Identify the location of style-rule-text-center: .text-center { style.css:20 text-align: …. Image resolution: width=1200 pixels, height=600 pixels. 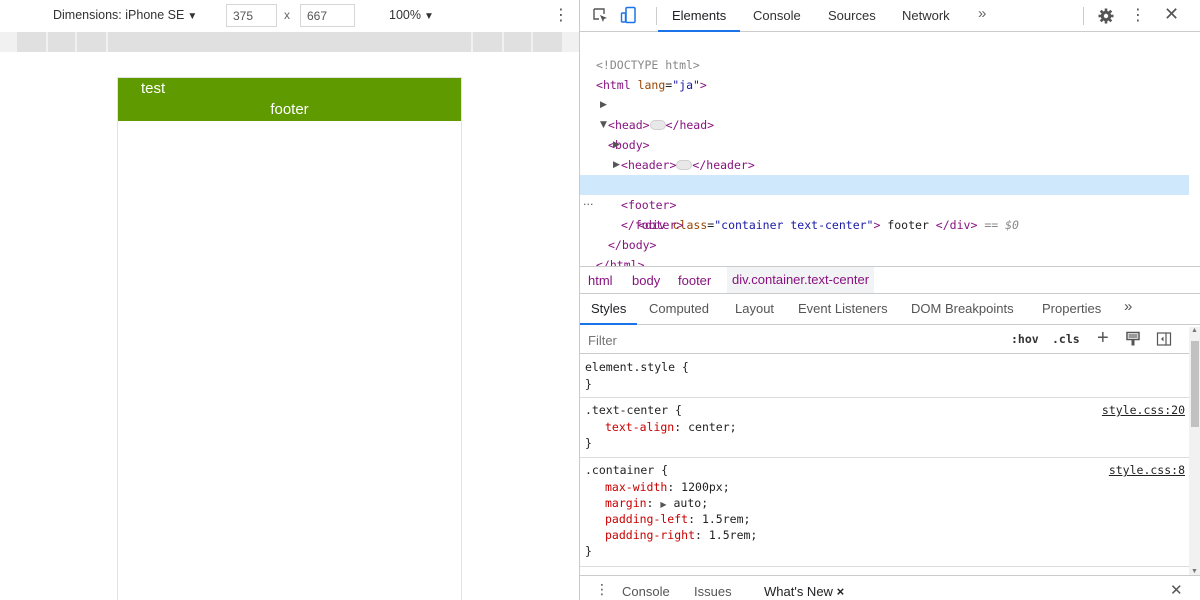
(884, 428).